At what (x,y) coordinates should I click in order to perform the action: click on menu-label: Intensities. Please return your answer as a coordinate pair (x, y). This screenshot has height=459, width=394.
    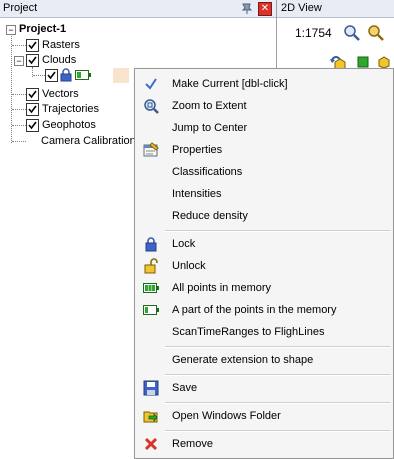
    Looking at the image, I should click on (197, 194).